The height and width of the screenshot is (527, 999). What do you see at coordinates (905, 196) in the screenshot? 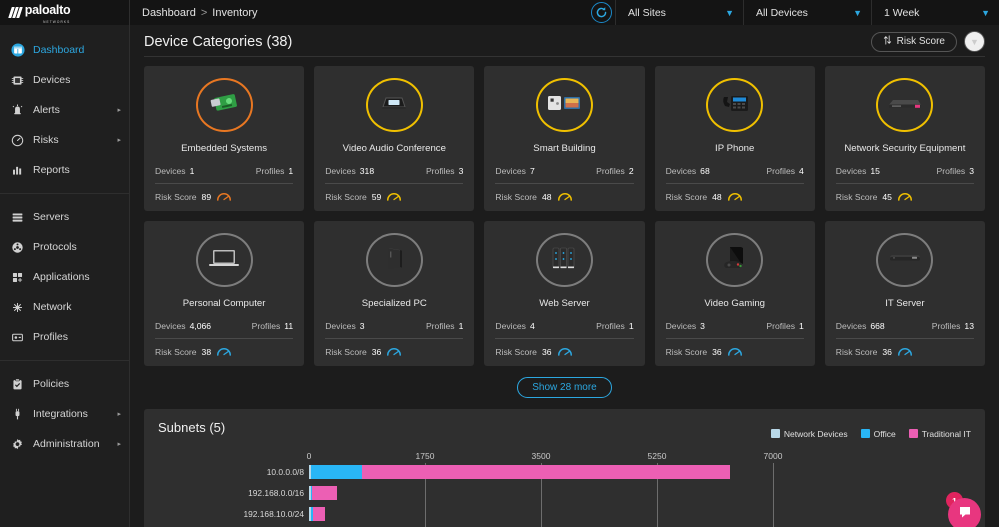
I see `risk-score-row: Risk Score 45` at bounding box center [905, 196].